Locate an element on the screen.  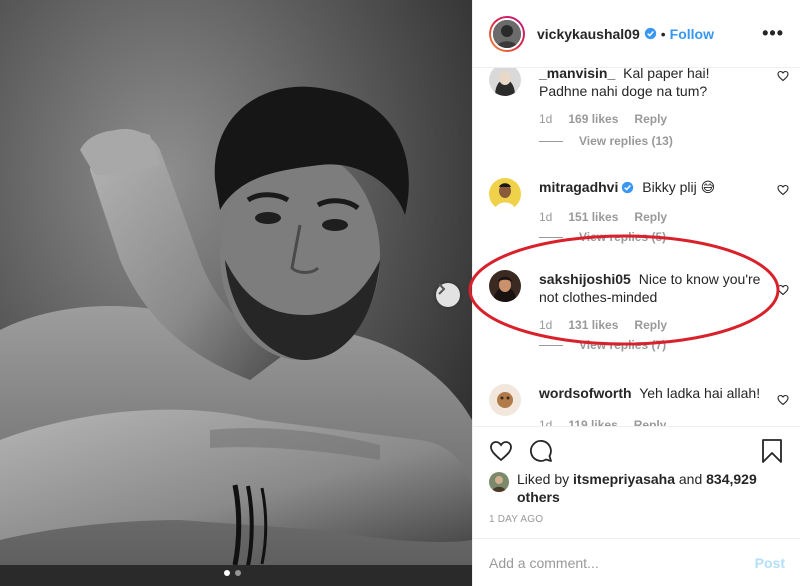
like-heart-icon is located at coordinates (501, 451).